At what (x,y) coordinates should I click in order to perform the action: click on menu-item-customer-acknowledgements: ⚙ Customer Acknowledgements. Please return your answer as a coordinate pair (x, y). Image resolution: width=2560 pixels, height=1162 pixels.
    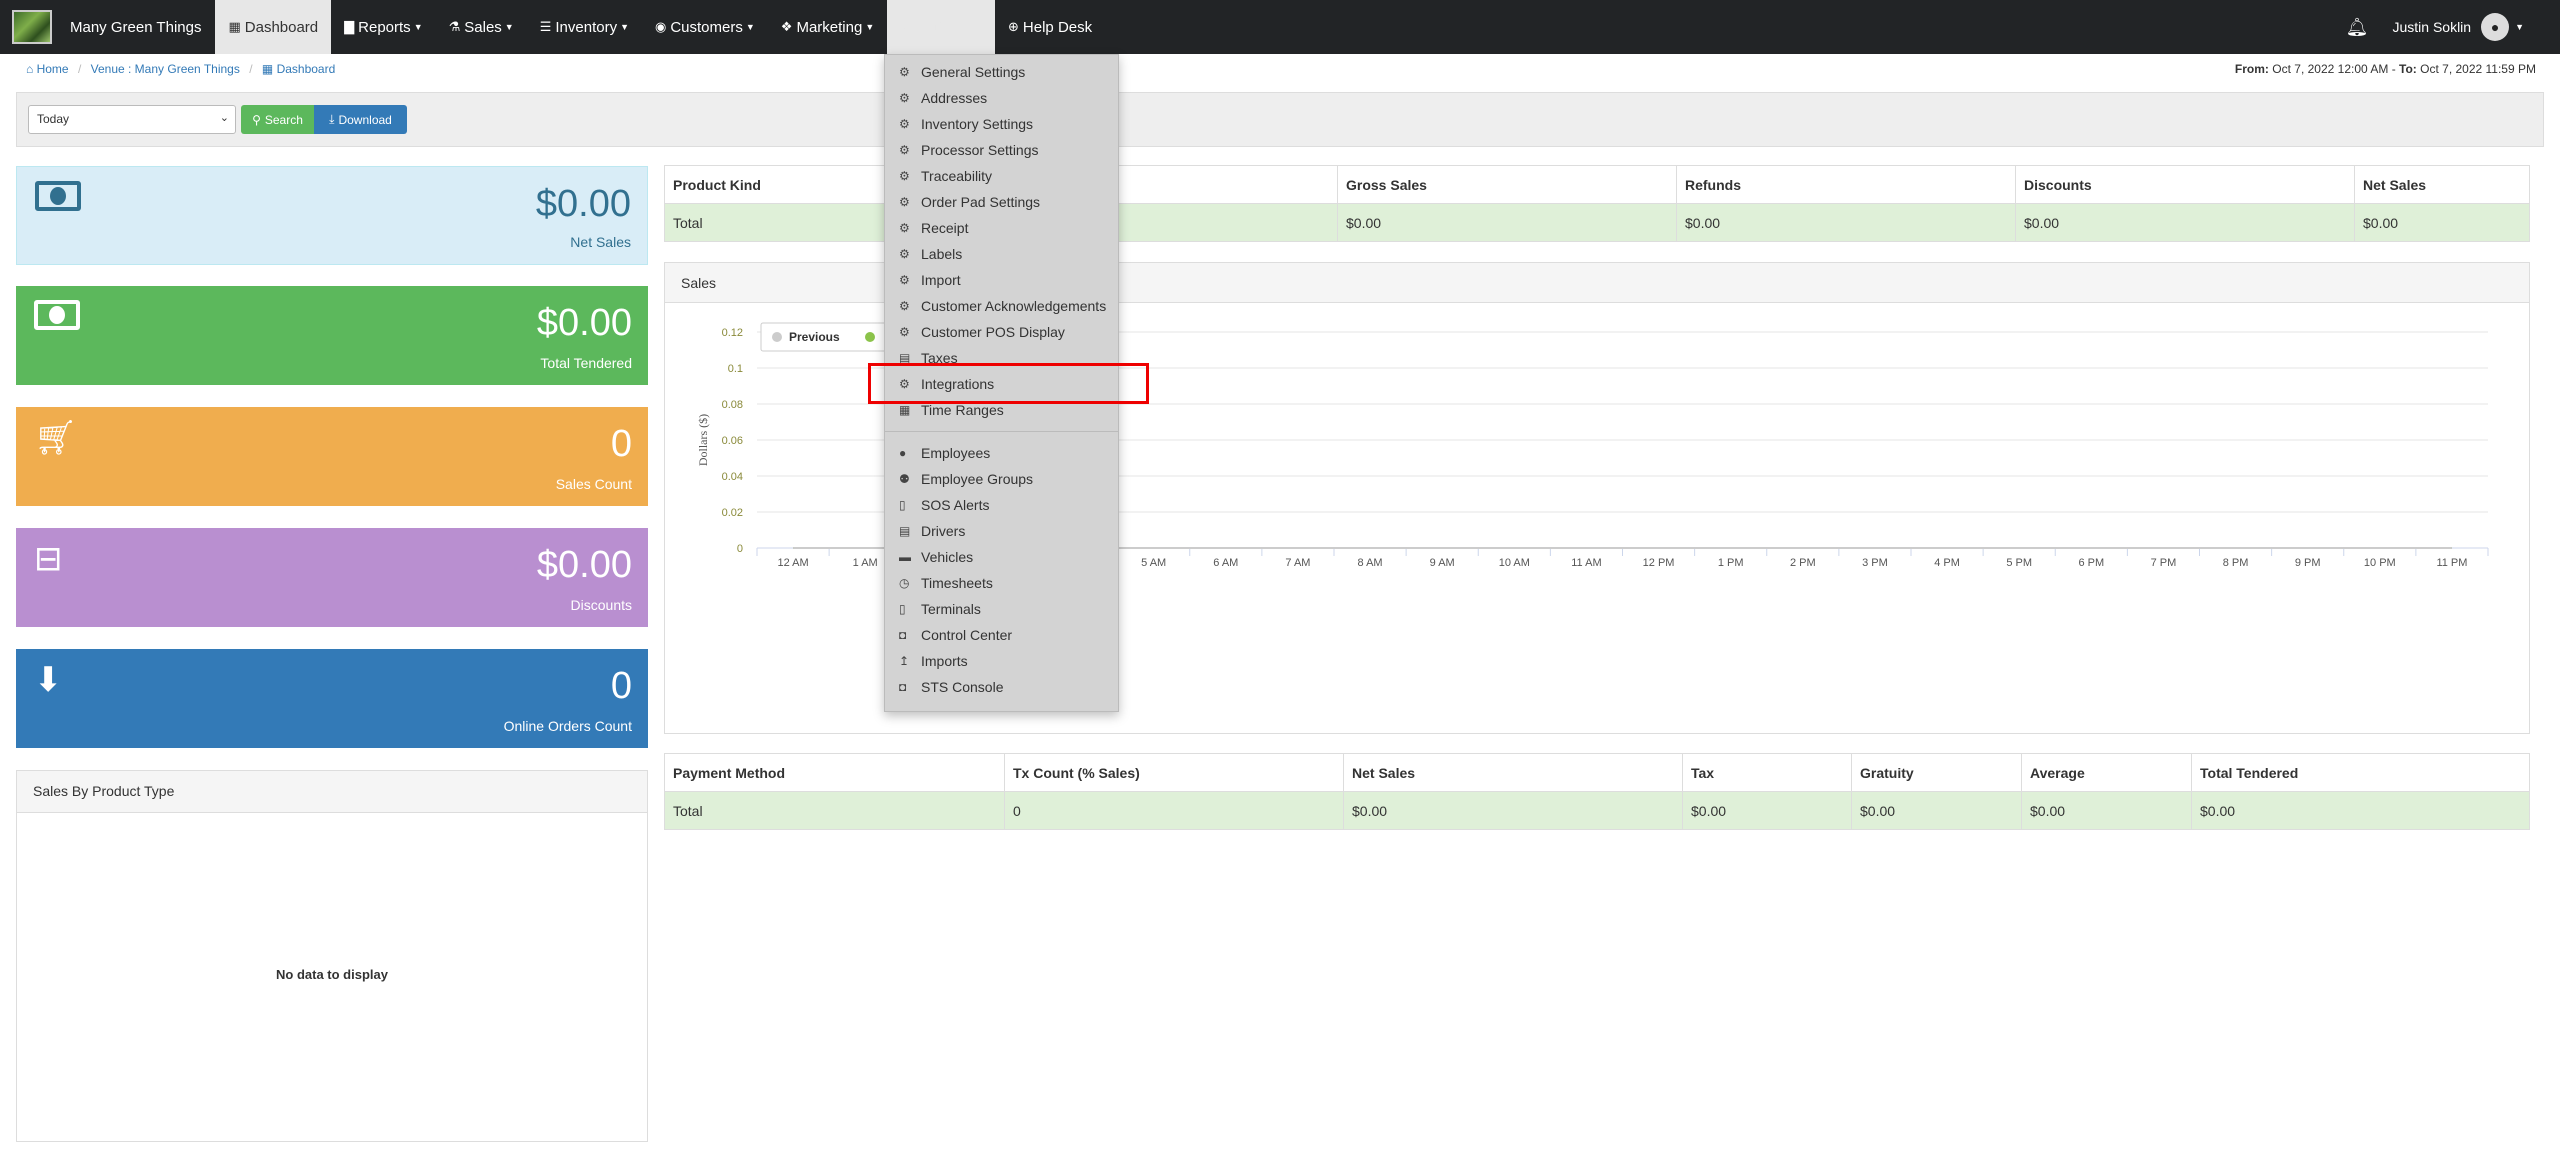
    Looking at the image, I should click on (1002, 306).